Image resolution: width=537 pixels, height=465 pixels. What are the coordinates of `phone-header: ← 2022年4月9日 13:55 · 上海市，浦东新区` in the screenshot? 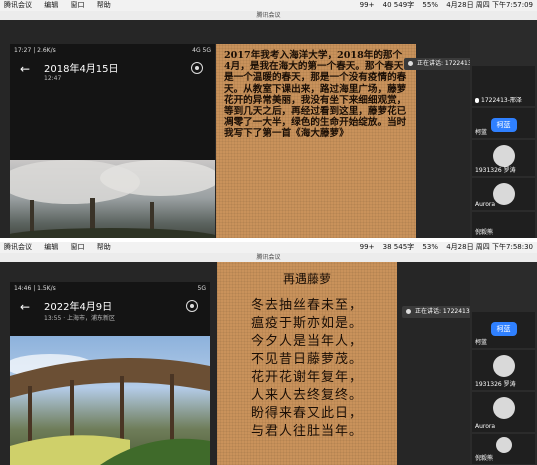 It's located at (110, 313).